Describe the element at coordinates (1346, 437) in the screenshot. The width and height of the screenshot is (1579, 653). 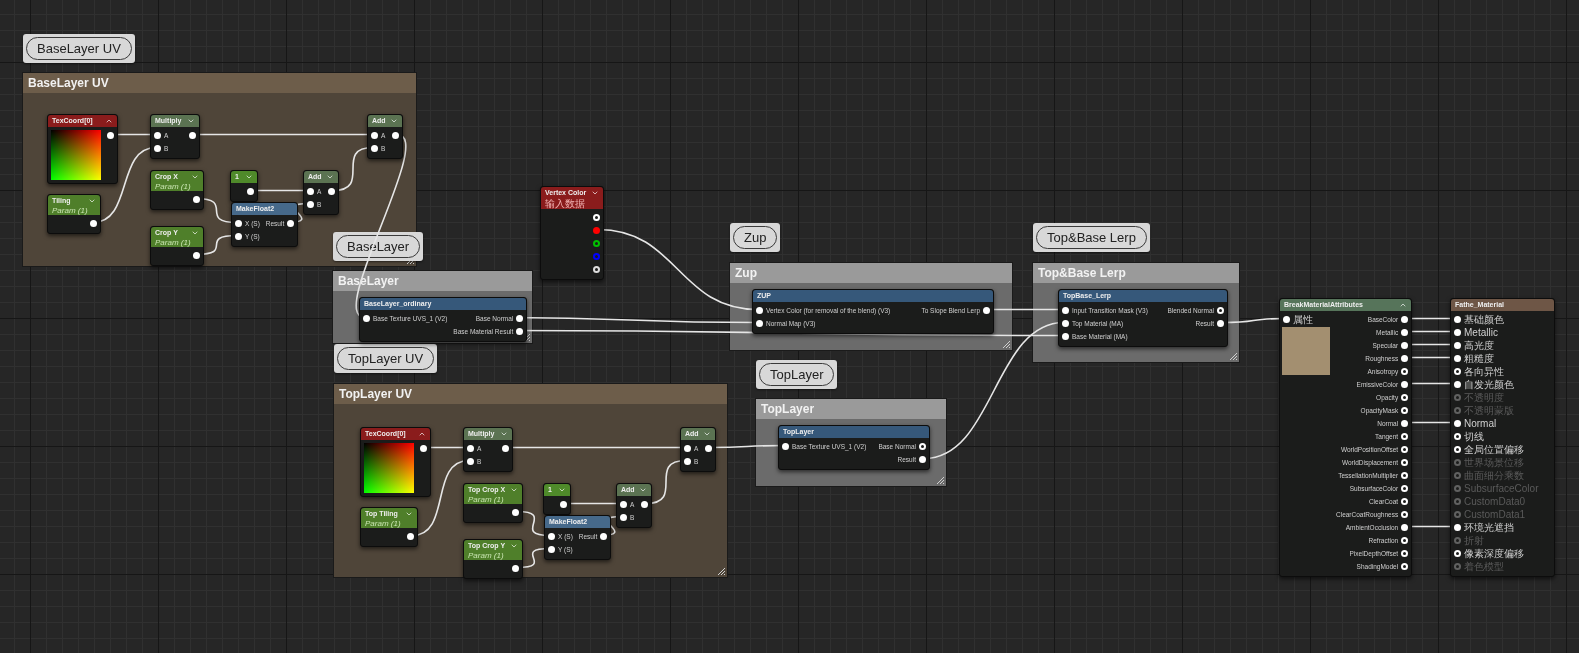
I see `material-node` at that location.